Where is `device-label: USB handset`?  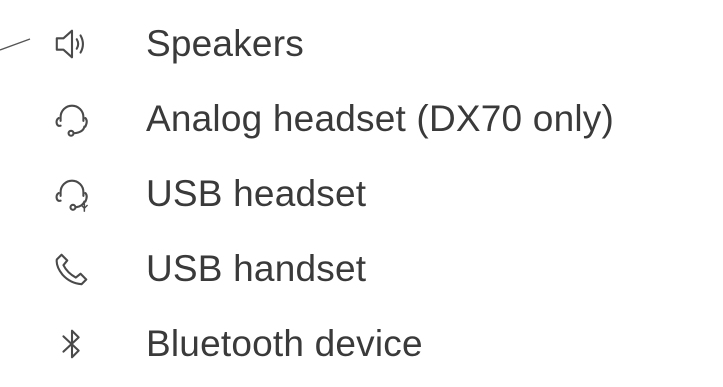
device-label: USB handset is located at coordinates (256, 268).